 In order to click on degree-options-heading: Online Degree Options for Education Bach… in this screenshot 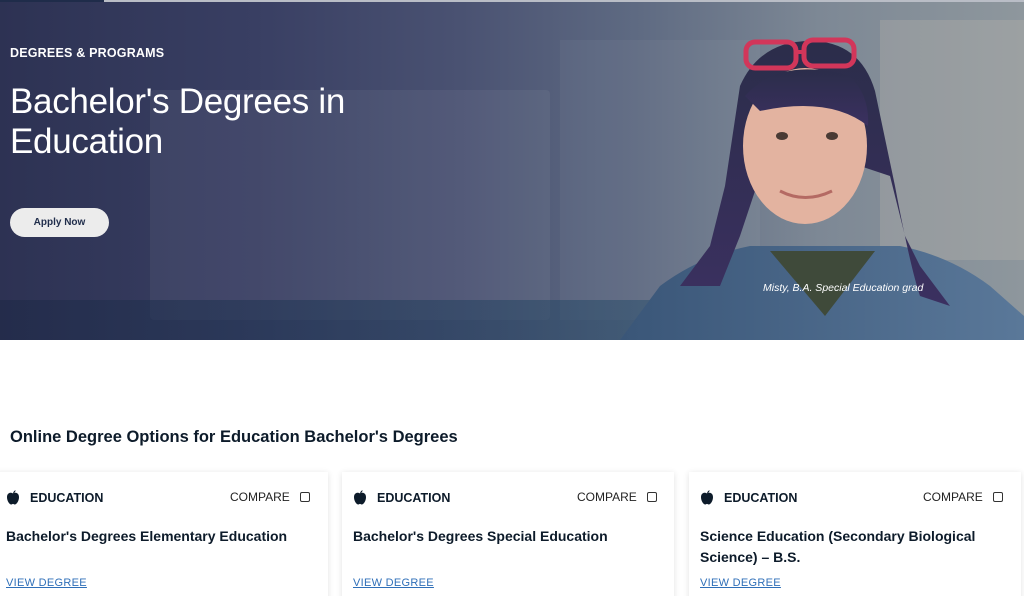, I will do `click(234, 437)`.